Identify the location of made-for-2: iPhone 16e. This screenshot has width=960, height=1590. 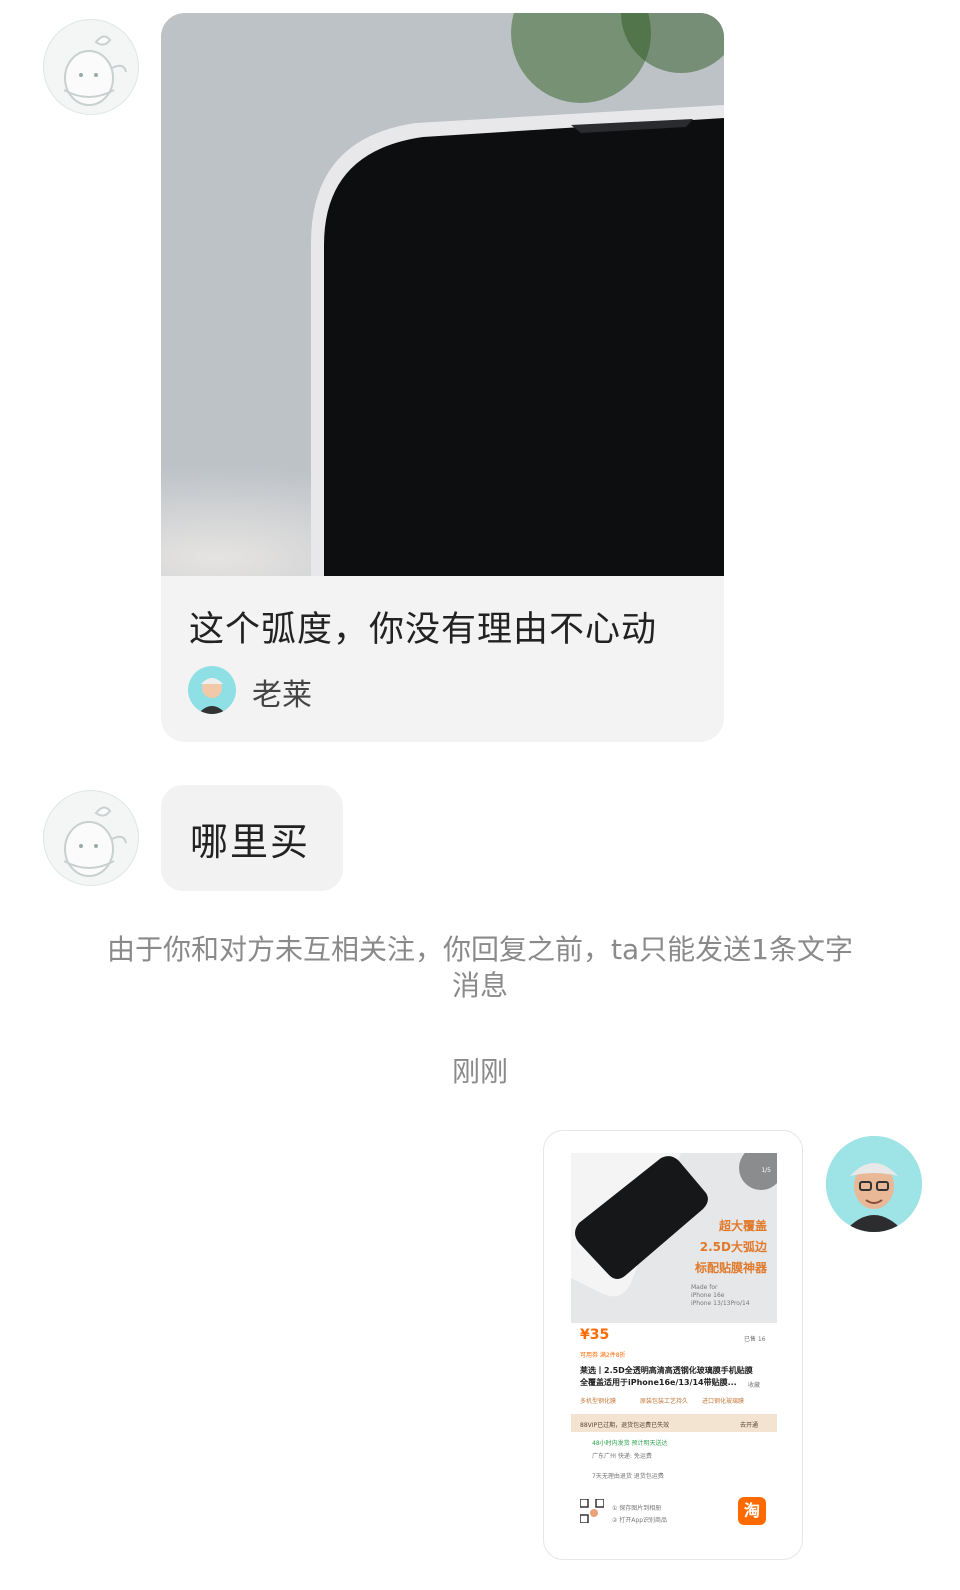
(708, 1295).